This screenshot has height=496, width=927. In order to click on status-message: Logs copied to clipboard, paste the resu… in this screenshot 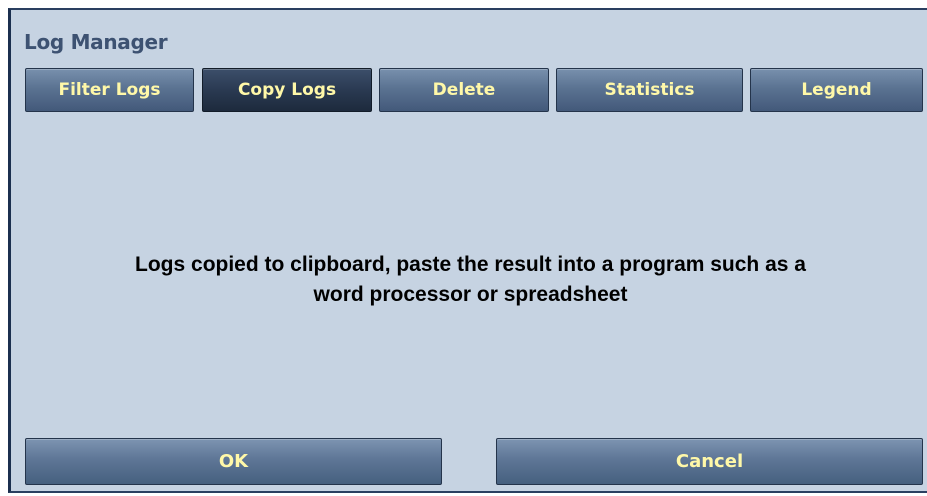, I will do `click(469, 280)`.